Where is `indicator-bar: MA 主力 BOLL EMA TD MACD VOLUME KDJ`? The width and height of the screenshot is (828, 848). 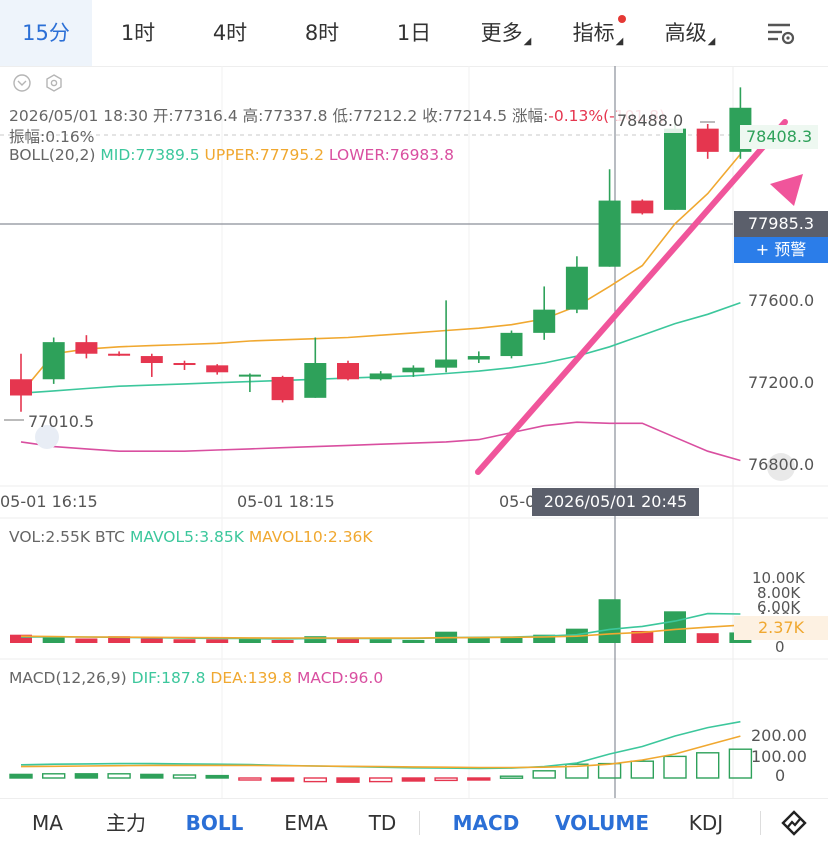 indicator-bar: MA 主力 BOLL EMA TD MACD VOLUME KDJ is located at coordinates (414, 823).